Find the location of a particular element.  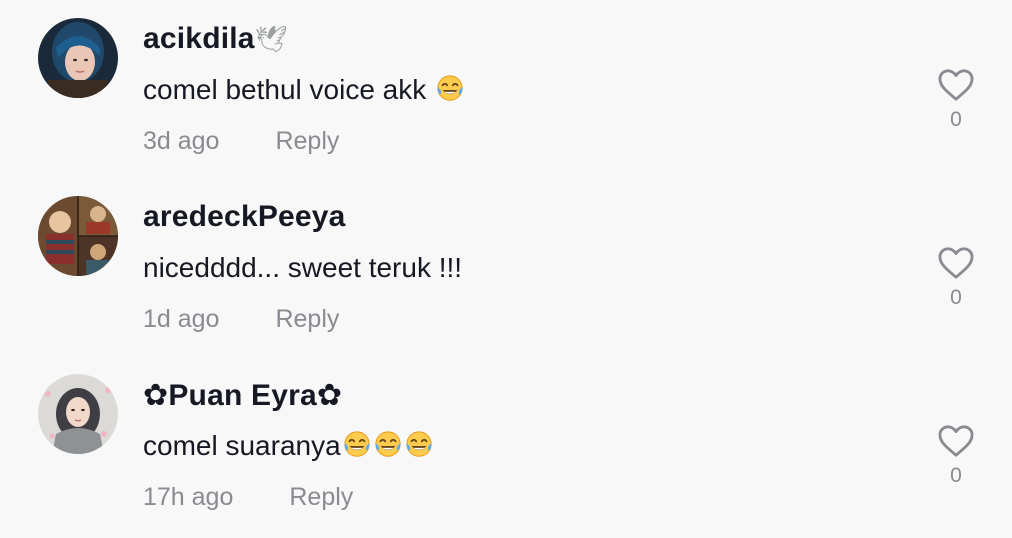

comment-meta: 3d ago Reply is located at coordinates (241, 141).